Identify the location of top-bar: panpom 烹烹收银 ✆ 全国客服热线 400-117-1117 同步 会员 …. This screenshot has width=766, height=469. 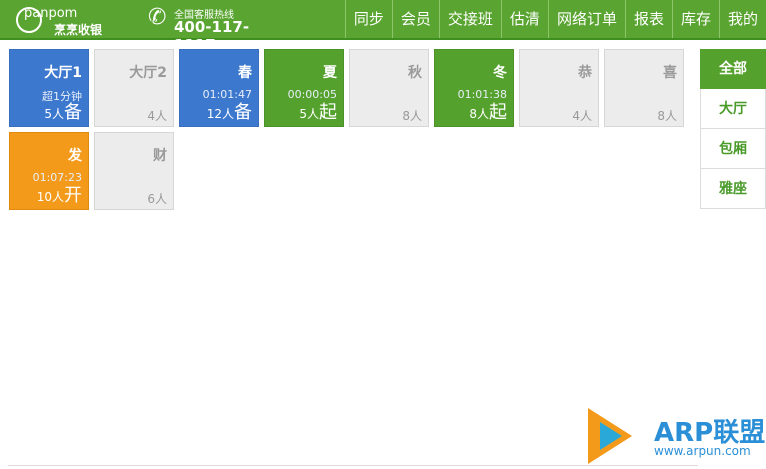
(383, 27).